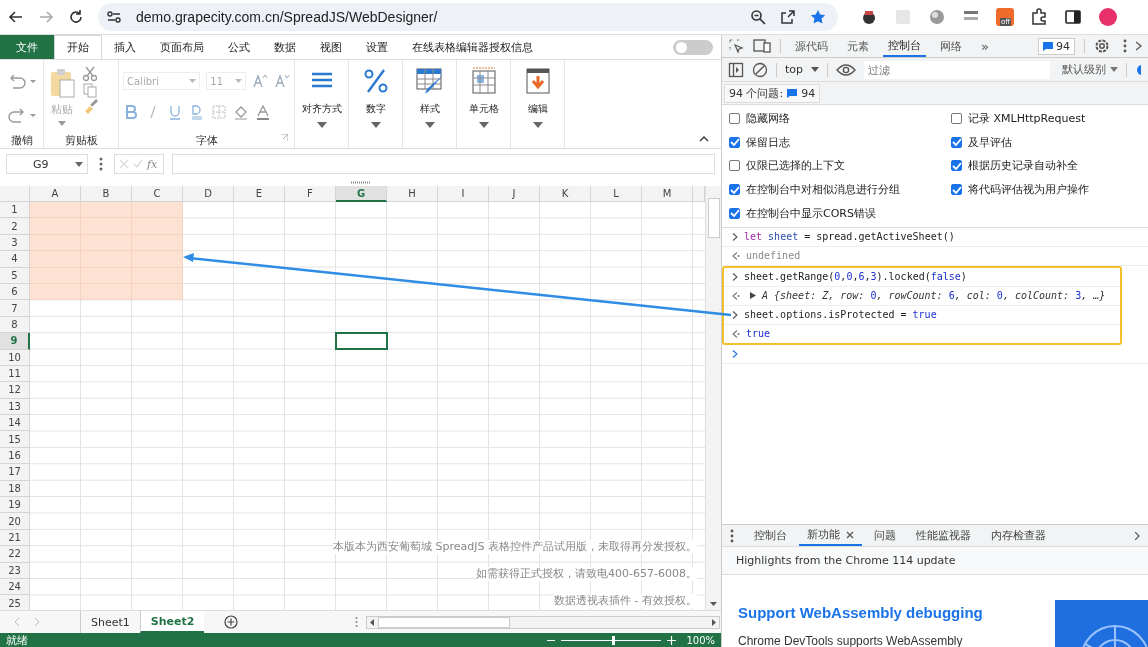 The width and height of the screenshot is (1148, 647). Describe the element at coordinates (239, 47) in the screenshot. I see `ribbon-tab: 公式` at that location.